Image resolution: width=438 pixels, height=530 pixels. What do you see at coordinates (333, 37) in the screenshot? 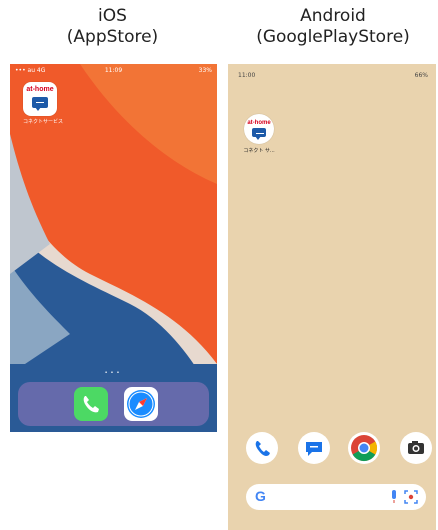
I see `android-caption-store: (GooglePlayStore)` at bounding box center [333, 37].